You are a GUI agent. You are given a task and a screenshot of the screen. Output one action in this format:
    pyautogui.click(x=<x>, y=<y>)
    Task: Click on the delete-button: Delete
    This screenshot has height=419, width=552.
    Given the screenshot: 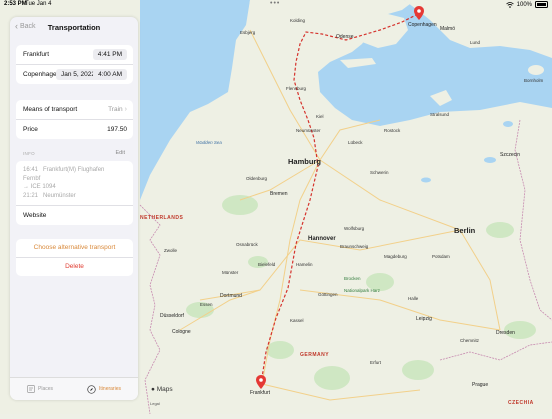 What is the action you would take?
    pyautogui.click(x=74, y=266)
    